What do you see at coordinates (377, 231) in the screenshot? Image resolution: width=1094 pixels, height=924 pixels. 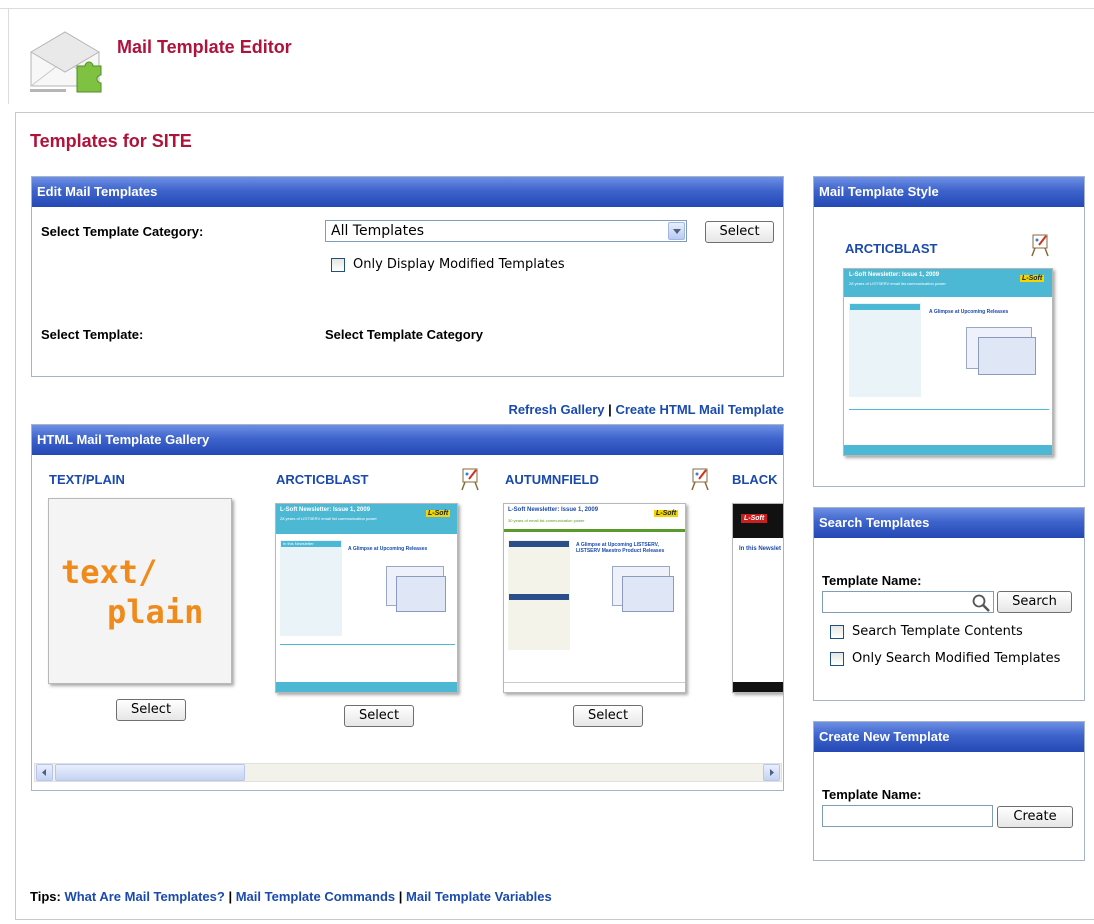 I see `category-select-value: All Templates` at bounding box center [377, 231].